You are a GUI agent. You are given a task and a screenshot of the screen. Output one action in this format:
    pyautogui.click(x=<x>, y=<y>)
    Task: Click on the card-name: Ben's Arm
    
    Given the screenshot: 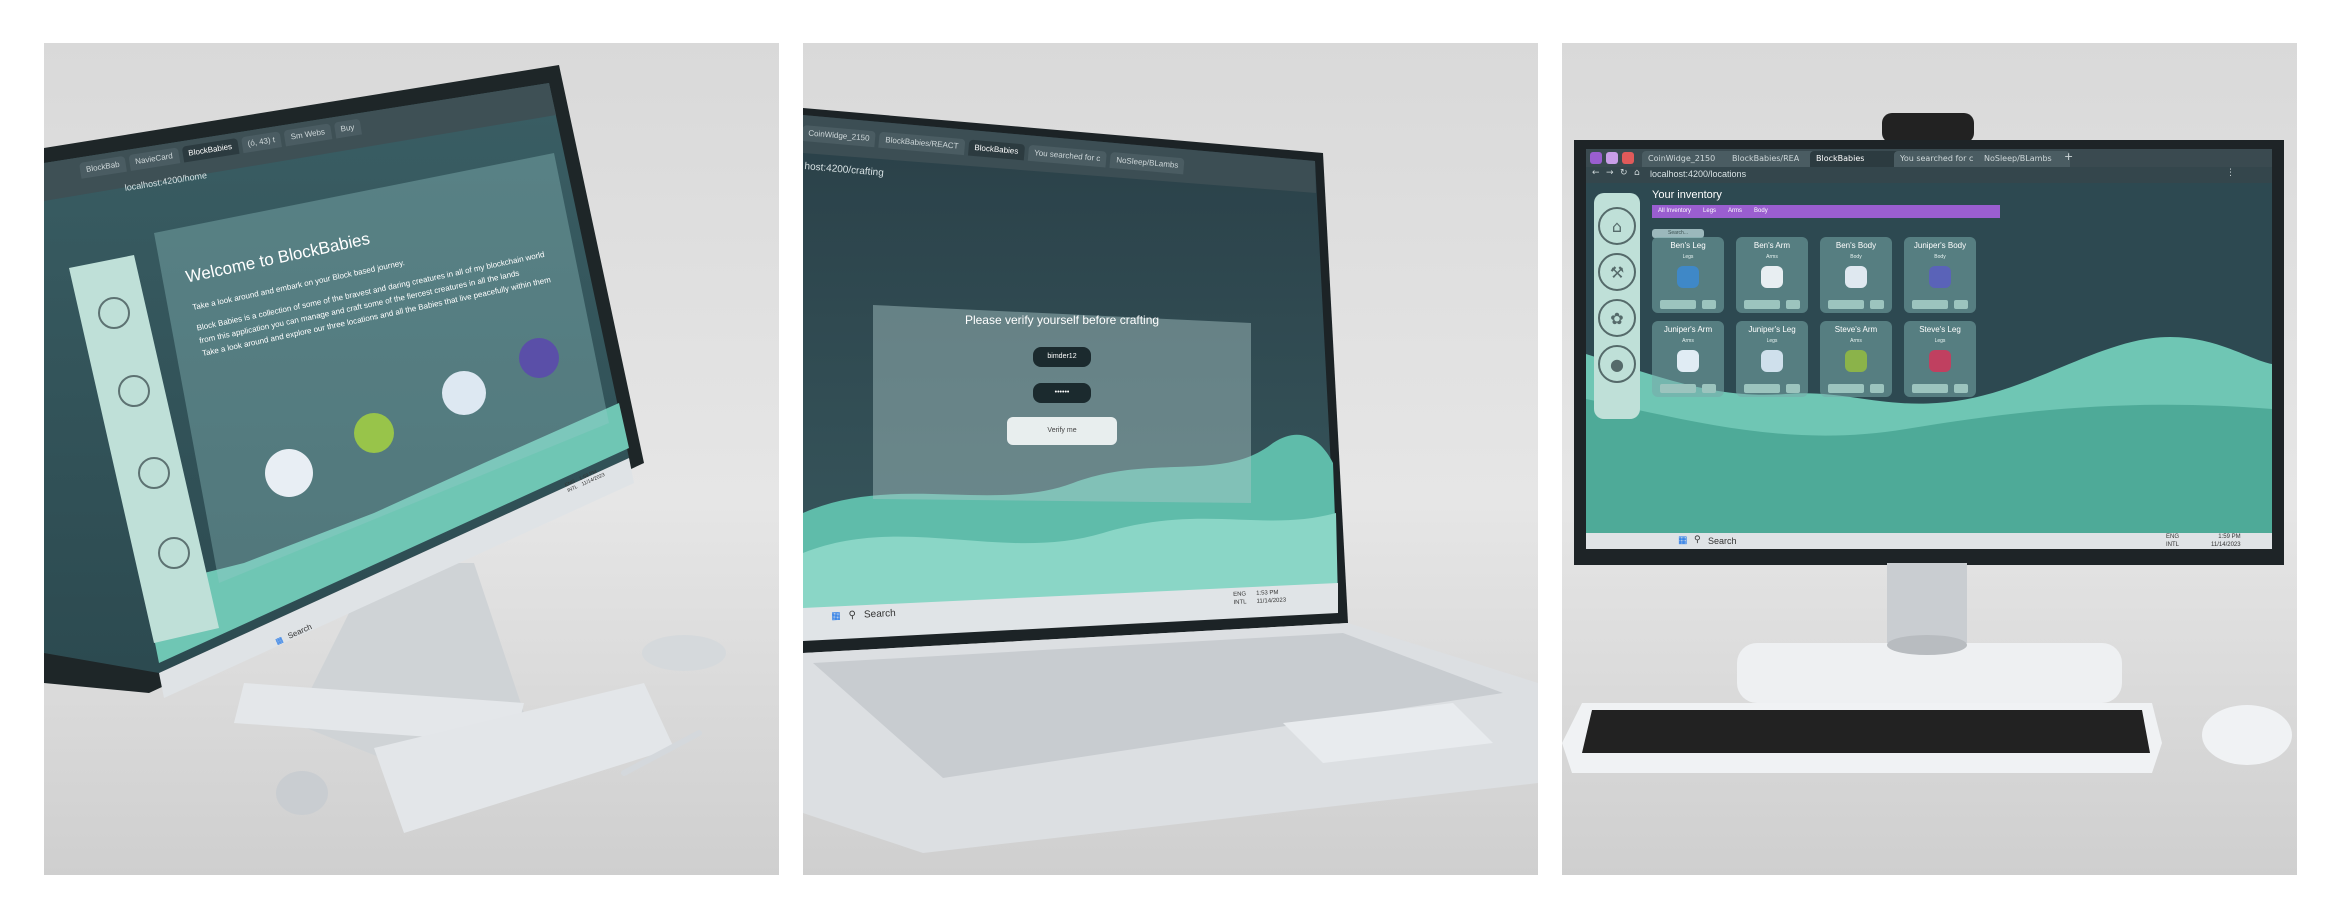 What is the action you would take?
    pyautogui.click(x=1772, y=245)
    